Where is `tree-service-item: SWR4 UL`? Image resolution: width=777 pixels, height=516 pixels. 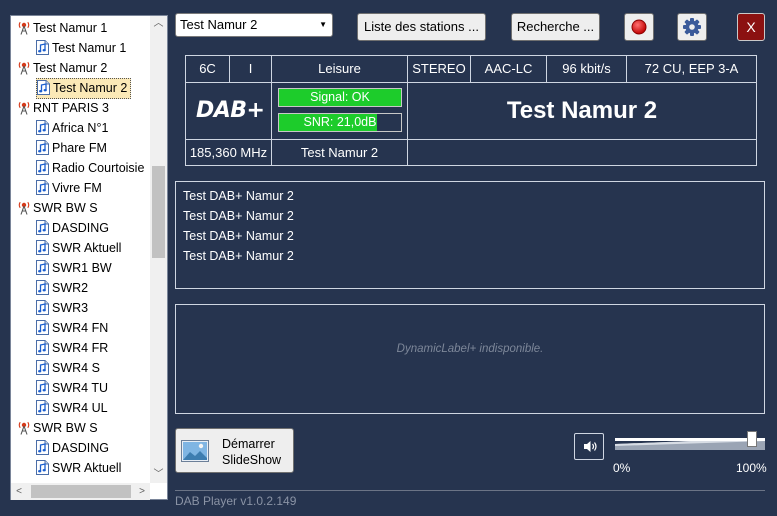
tree-service-item: SWR4 UL is located at coordinates (72, 408).